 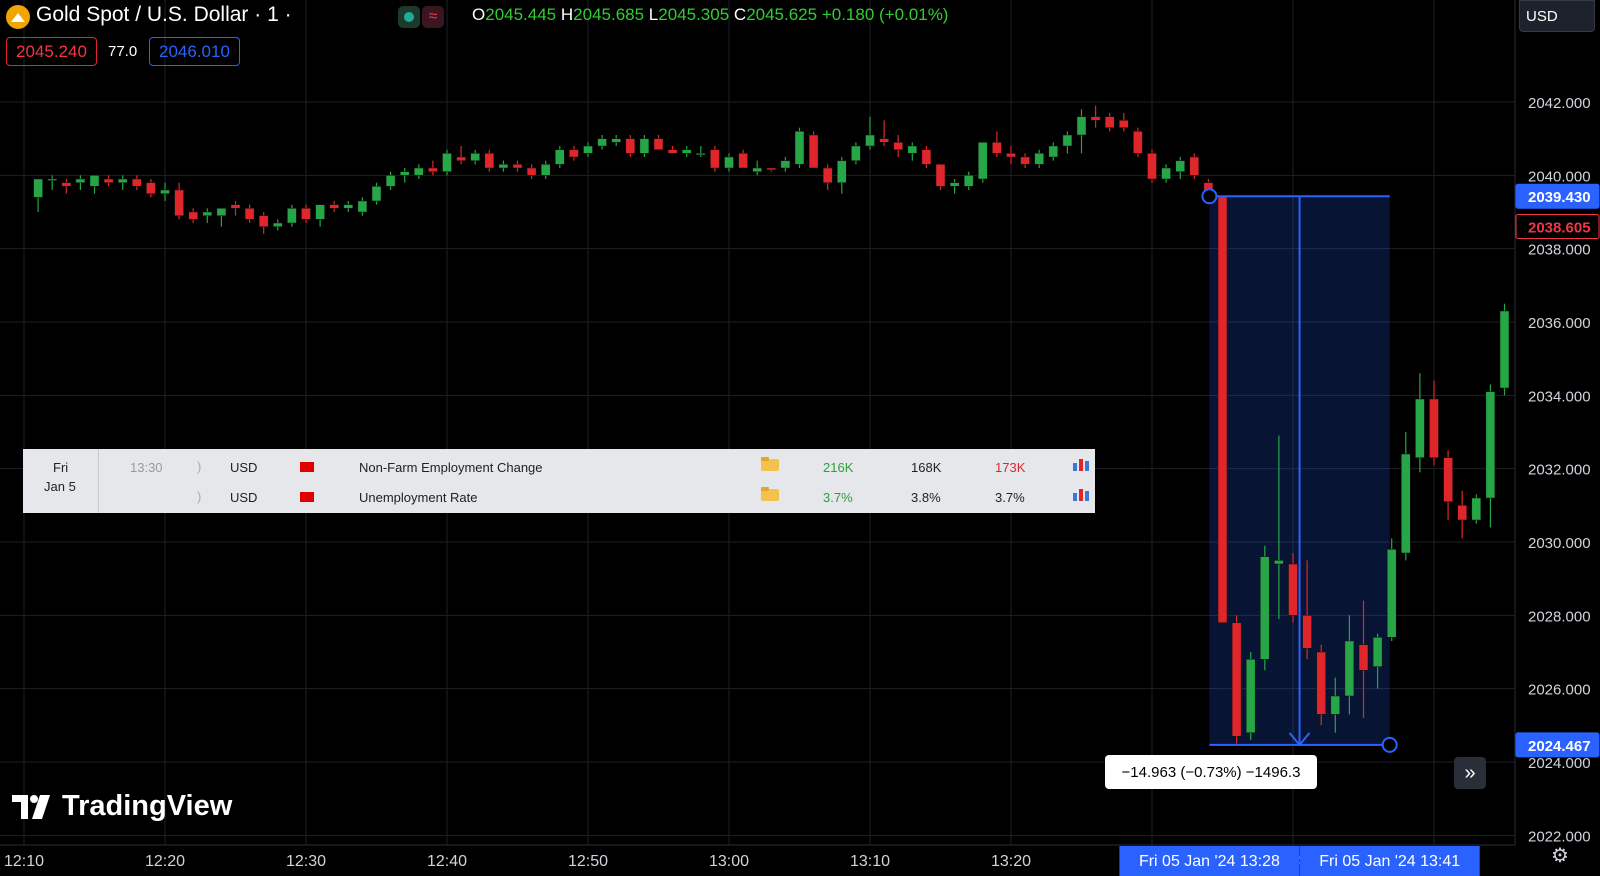 What do you see at coordinates (146, 467) in the screenshot?
I see `event-time: 13:30` at bounding box center [146, 467].